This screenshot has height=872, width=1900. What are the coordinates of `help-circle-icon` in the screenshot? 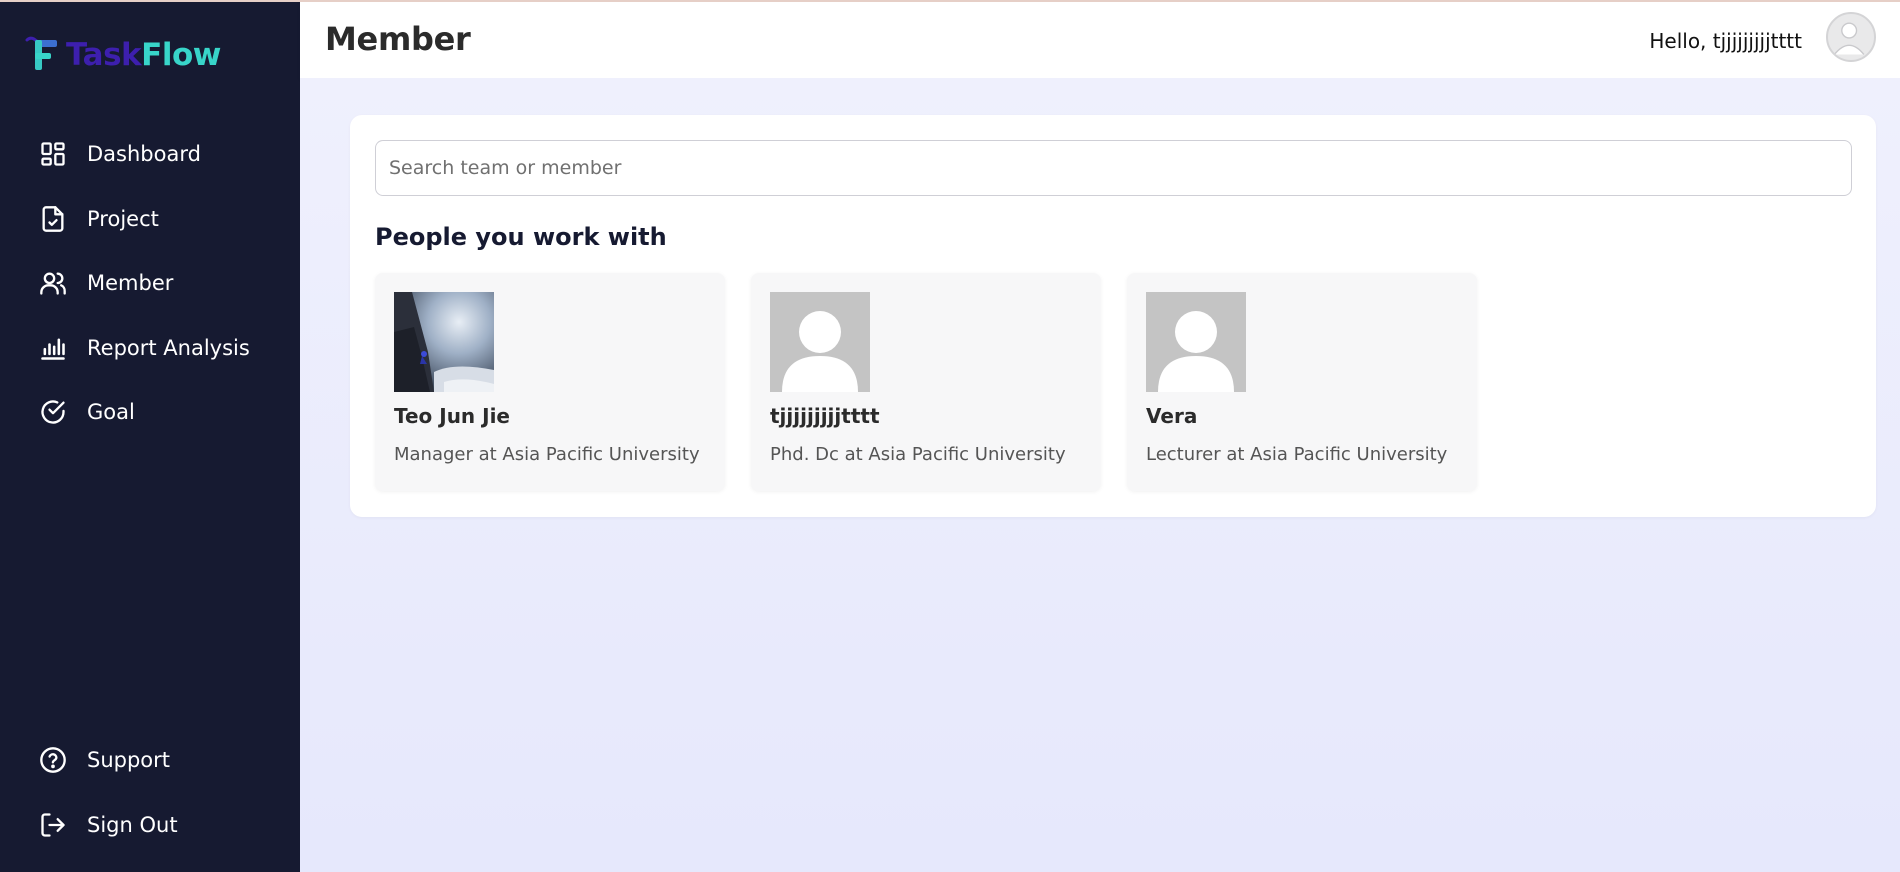 It's located at (53, 760).